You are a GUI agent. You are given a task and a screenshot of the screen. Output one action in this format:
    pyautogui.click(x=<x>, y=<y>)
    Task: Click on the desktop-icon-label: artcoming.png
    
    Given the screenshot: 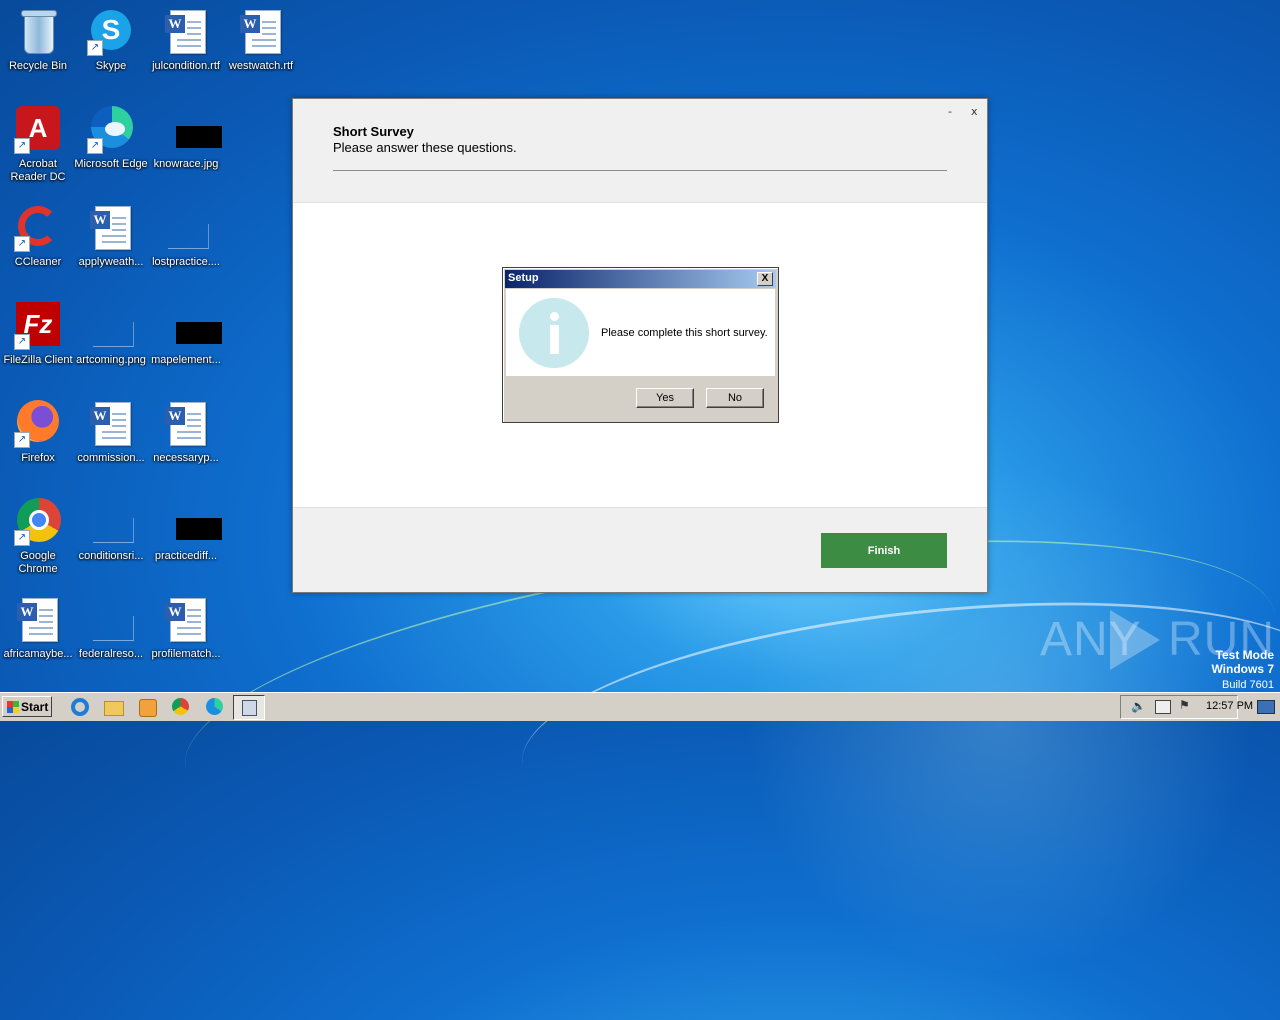 What is the action you would take?
    pyautogui.click(x=111, y=360)
    